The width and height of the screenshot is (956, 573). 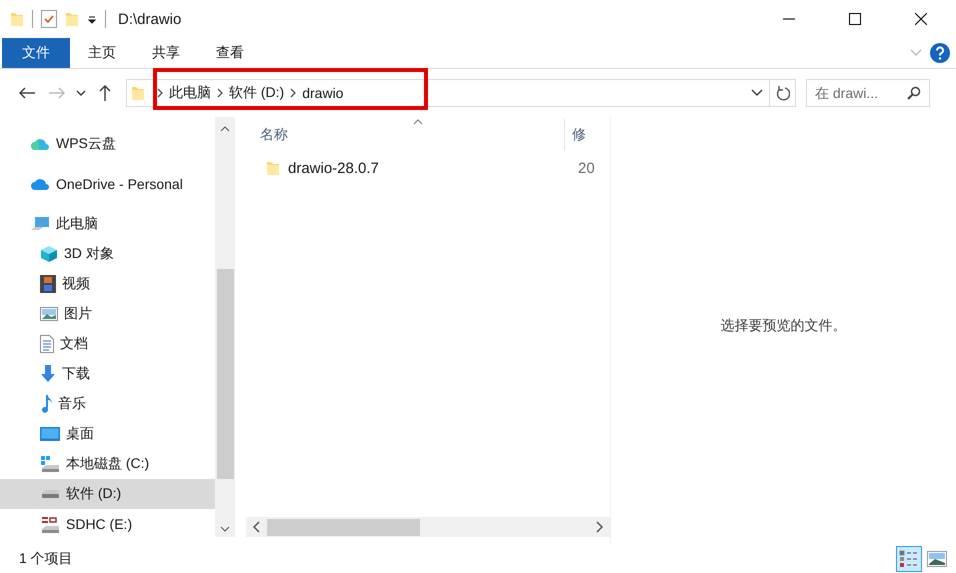 What do you see at coordinates (783, 93) in the screenshot?
I see `refresh-icon` at bounding box center [783, 93].